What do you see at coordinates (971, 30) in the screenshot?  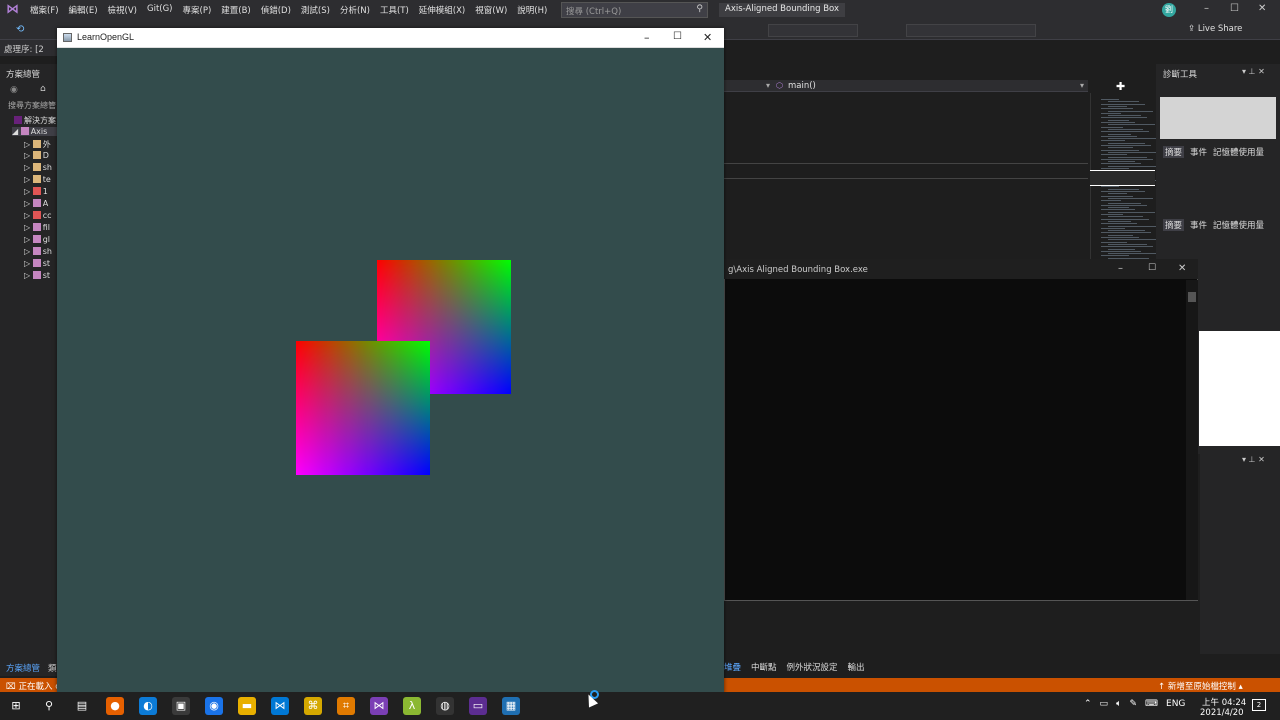 I see `target-combo` at bounding box center [971, 30].